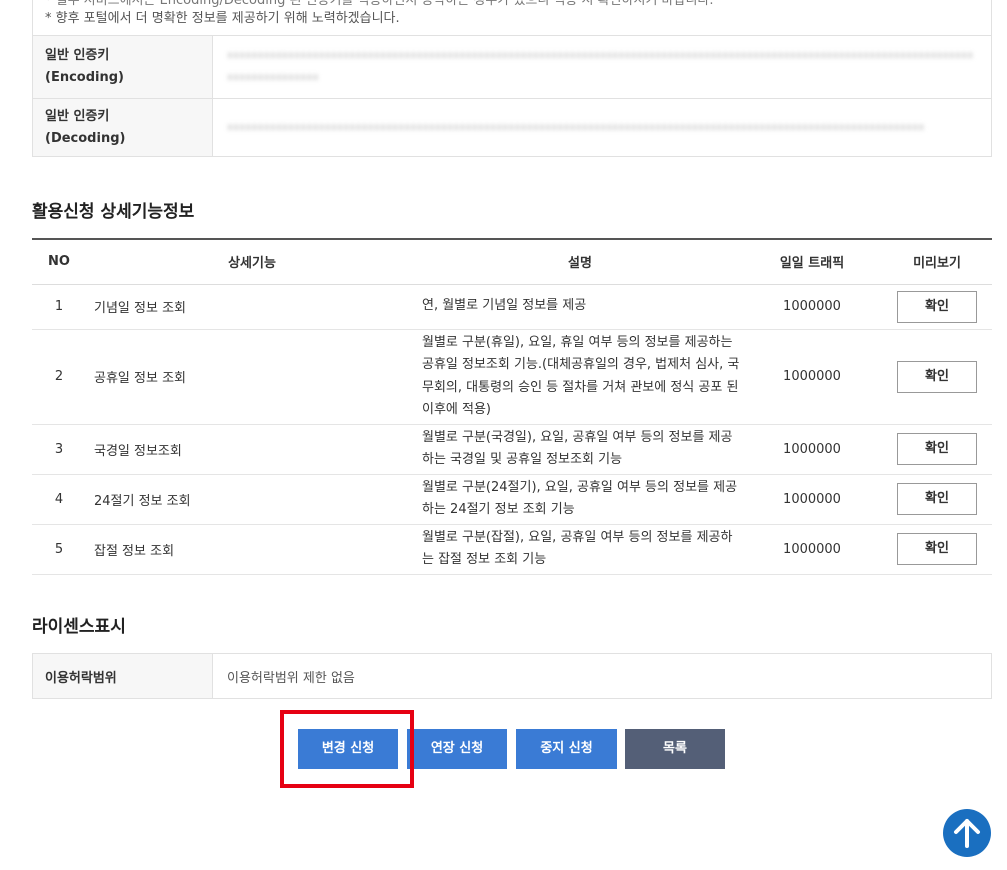  What do you see at coordinates (122, 67) in the screenshot?
I see `encoding-key-label: 일반 인증키 (Encoding)` at bounding box center [122, 67].